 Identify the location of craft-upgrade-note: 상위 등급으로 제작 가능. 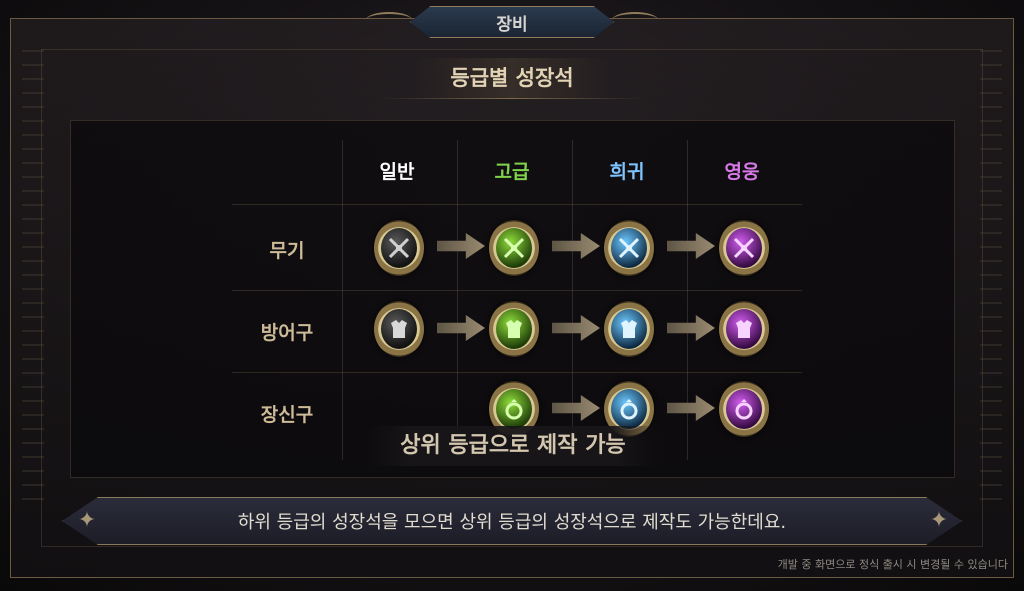
(513, 446).